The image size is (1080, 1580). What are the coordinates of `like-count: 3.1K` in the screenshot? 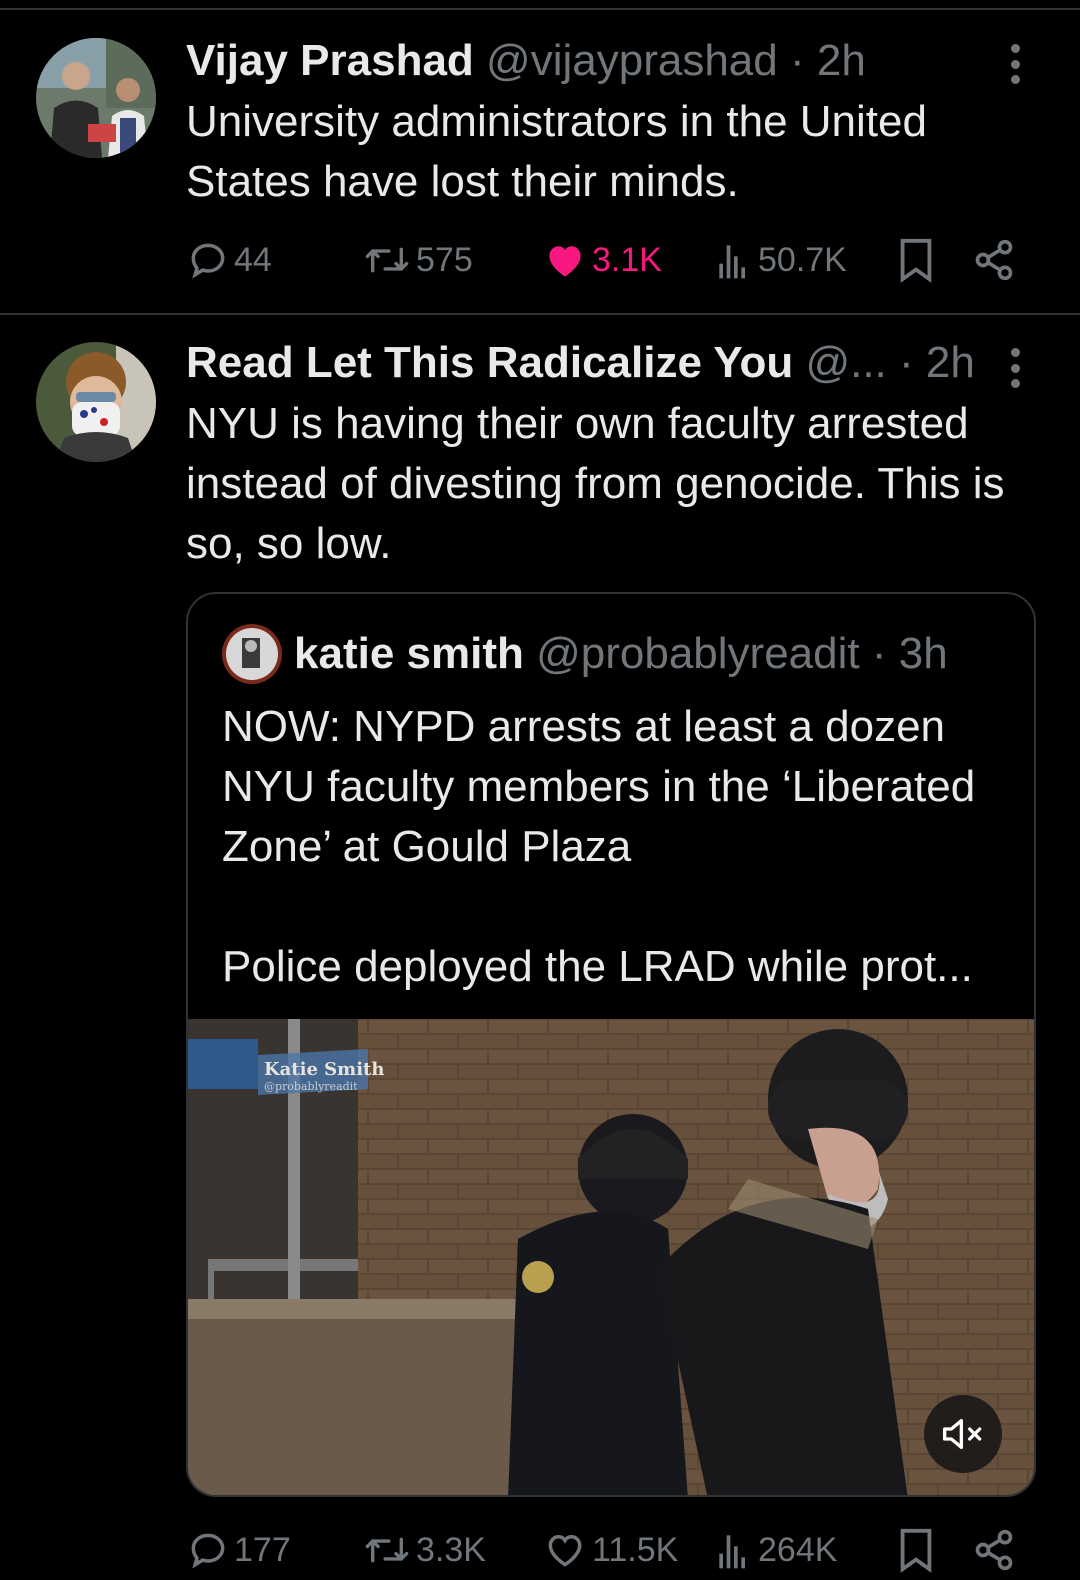 It's located at (627, 259).